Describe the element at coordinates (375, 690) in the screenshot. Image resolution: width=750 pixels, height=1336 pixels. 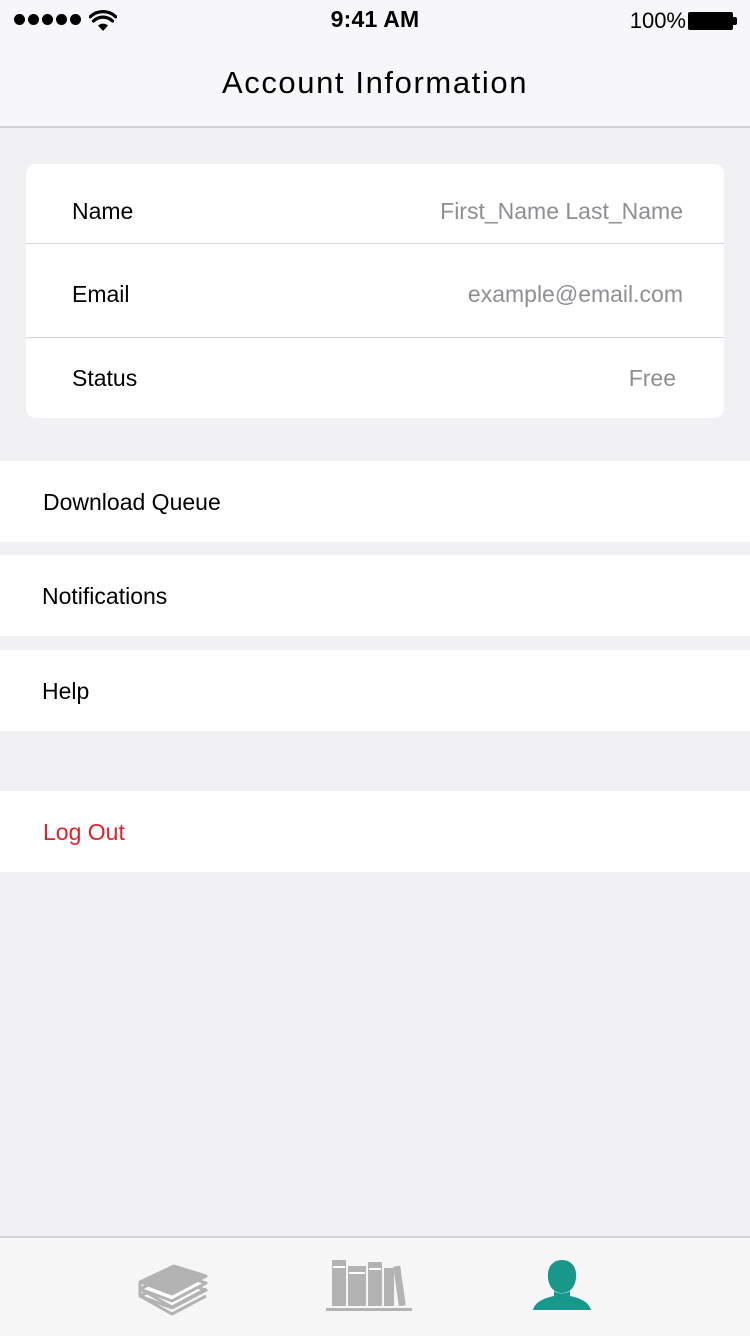
I see `help-row: Help` at that location.